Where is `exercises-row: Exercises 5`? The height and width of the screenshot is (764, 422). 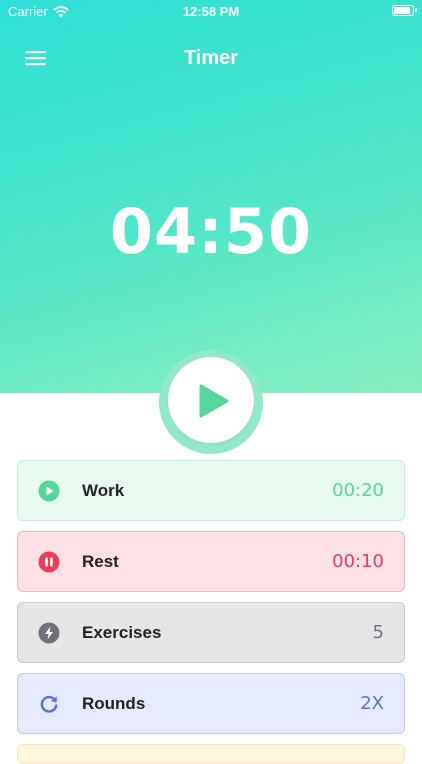
exercises-row: Exercises 5 is located at coordinates (211, 632).